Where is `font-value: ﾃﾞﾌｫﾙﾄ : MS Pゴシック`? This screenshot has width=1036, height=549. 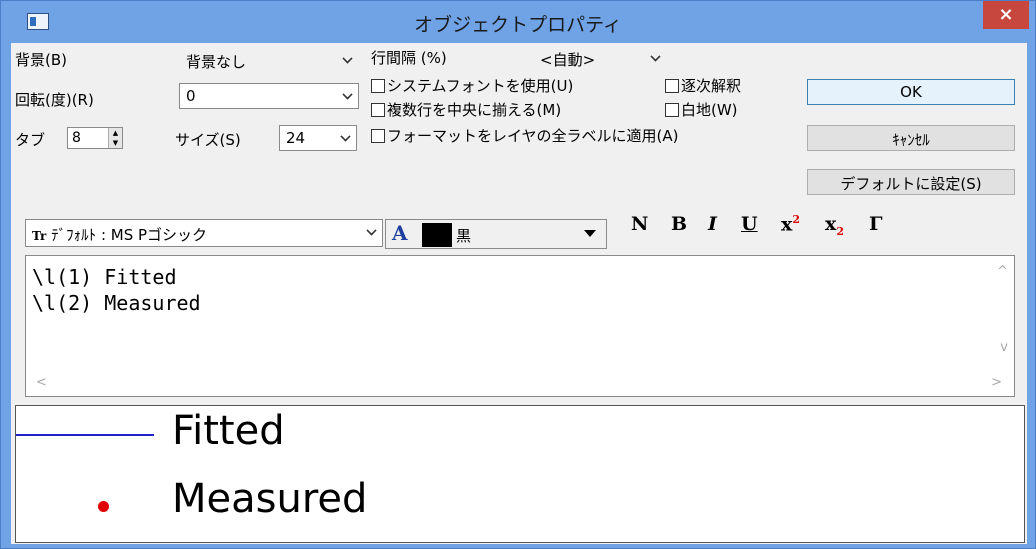
font-value: ﾃﾞﾌｫﾙﾄ : MS Pゴシック is located at coordinates (129, 235).